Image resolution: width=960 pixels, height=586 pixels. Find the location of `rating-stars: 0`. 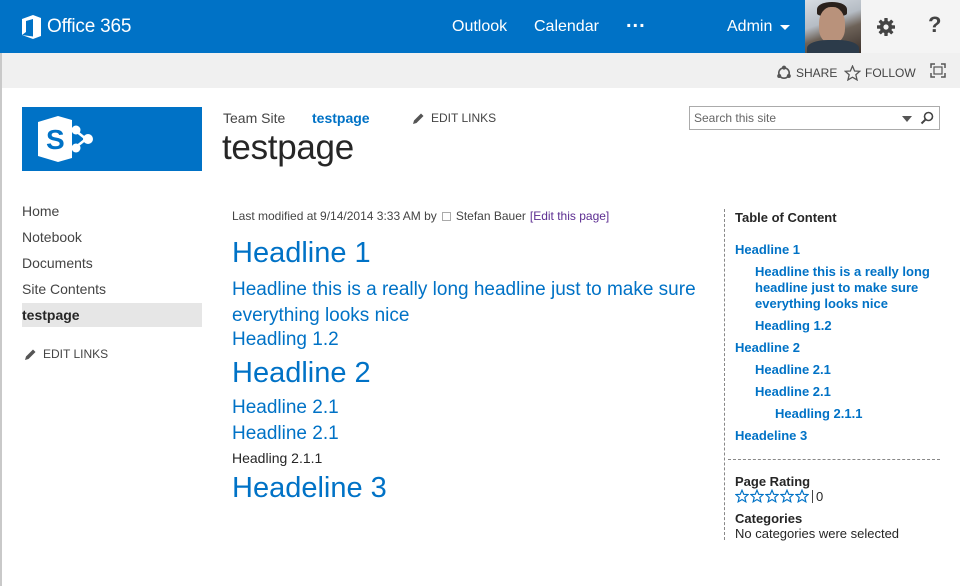

rating-stars: 0 is located at coordinates (779, 496).